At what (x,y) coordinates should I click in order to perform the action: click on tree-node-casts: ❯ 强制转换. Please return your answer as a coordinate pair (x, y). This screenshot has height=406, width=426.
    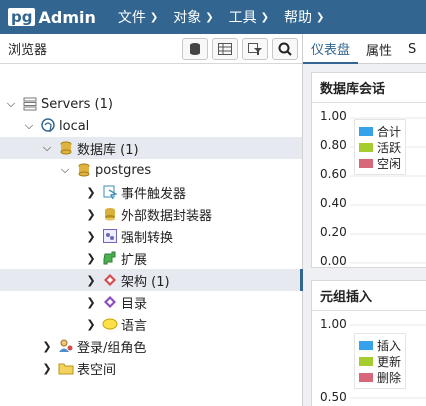
    Looking at the image, I should click on (151, 236).